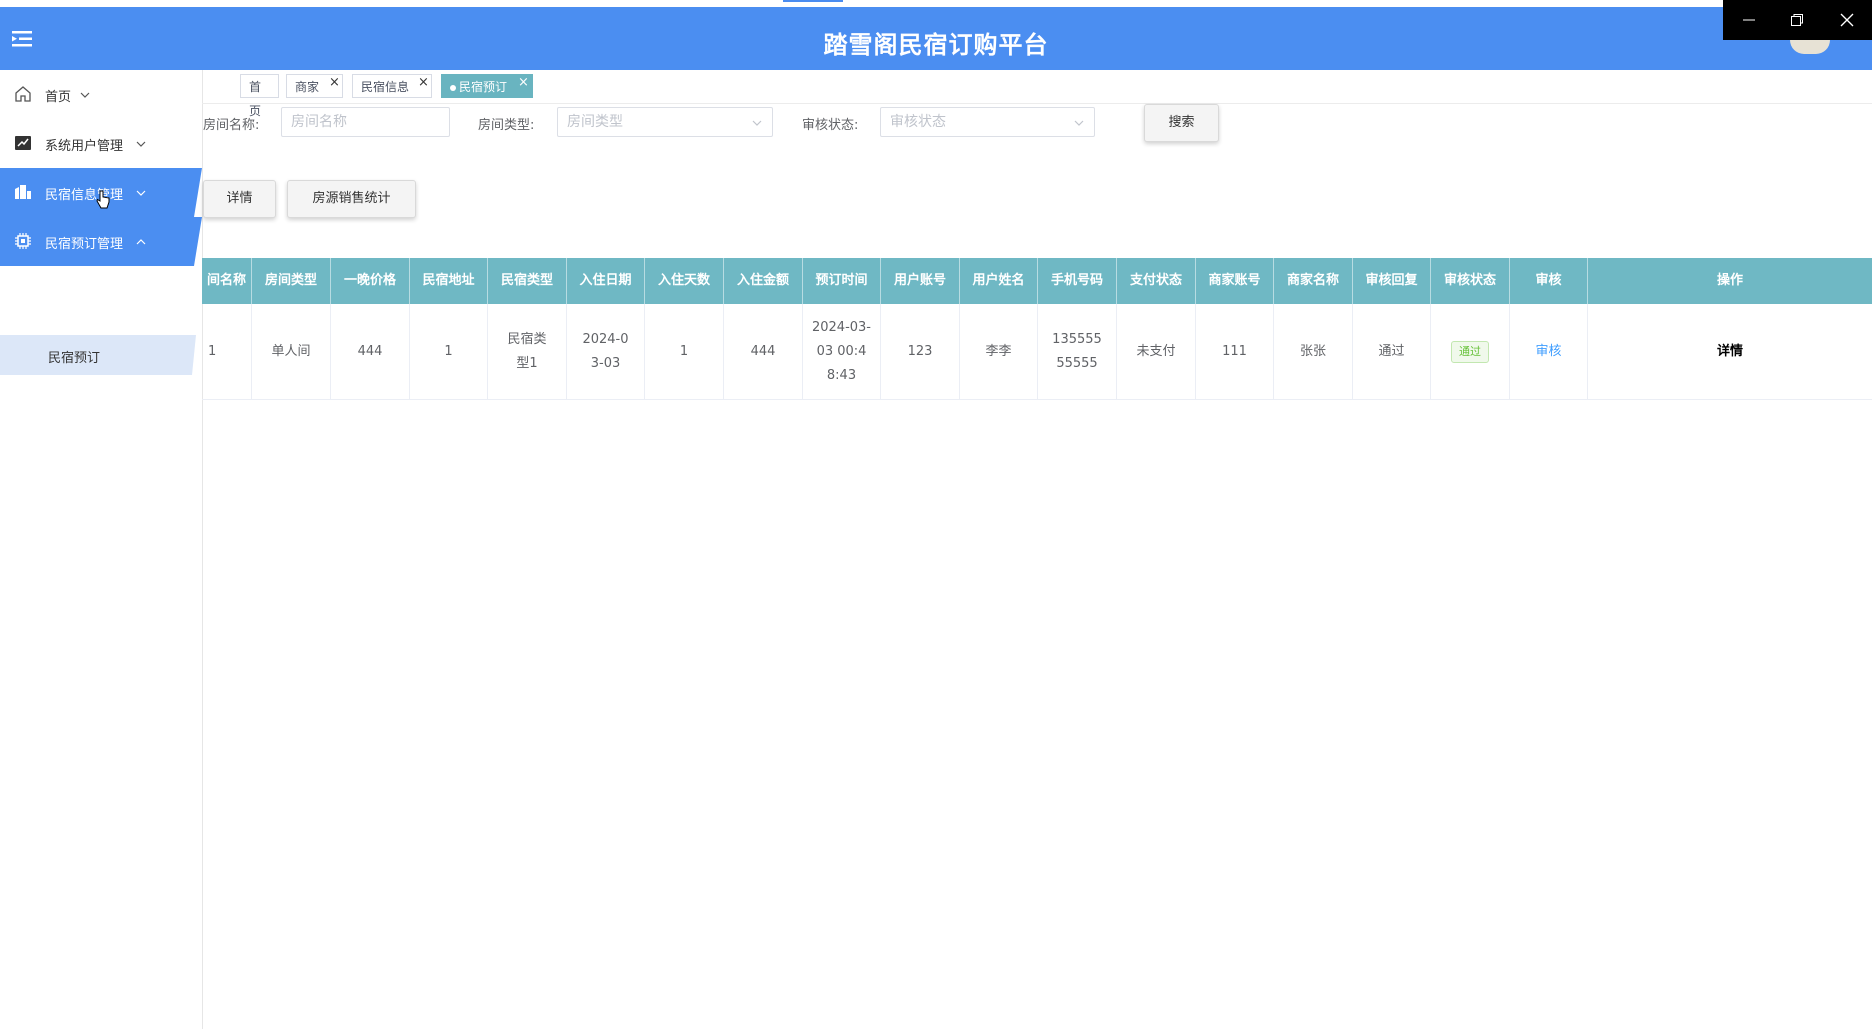 The image size is (1872, 1029). I want to click on minimize-icon, so click(1749, 20).